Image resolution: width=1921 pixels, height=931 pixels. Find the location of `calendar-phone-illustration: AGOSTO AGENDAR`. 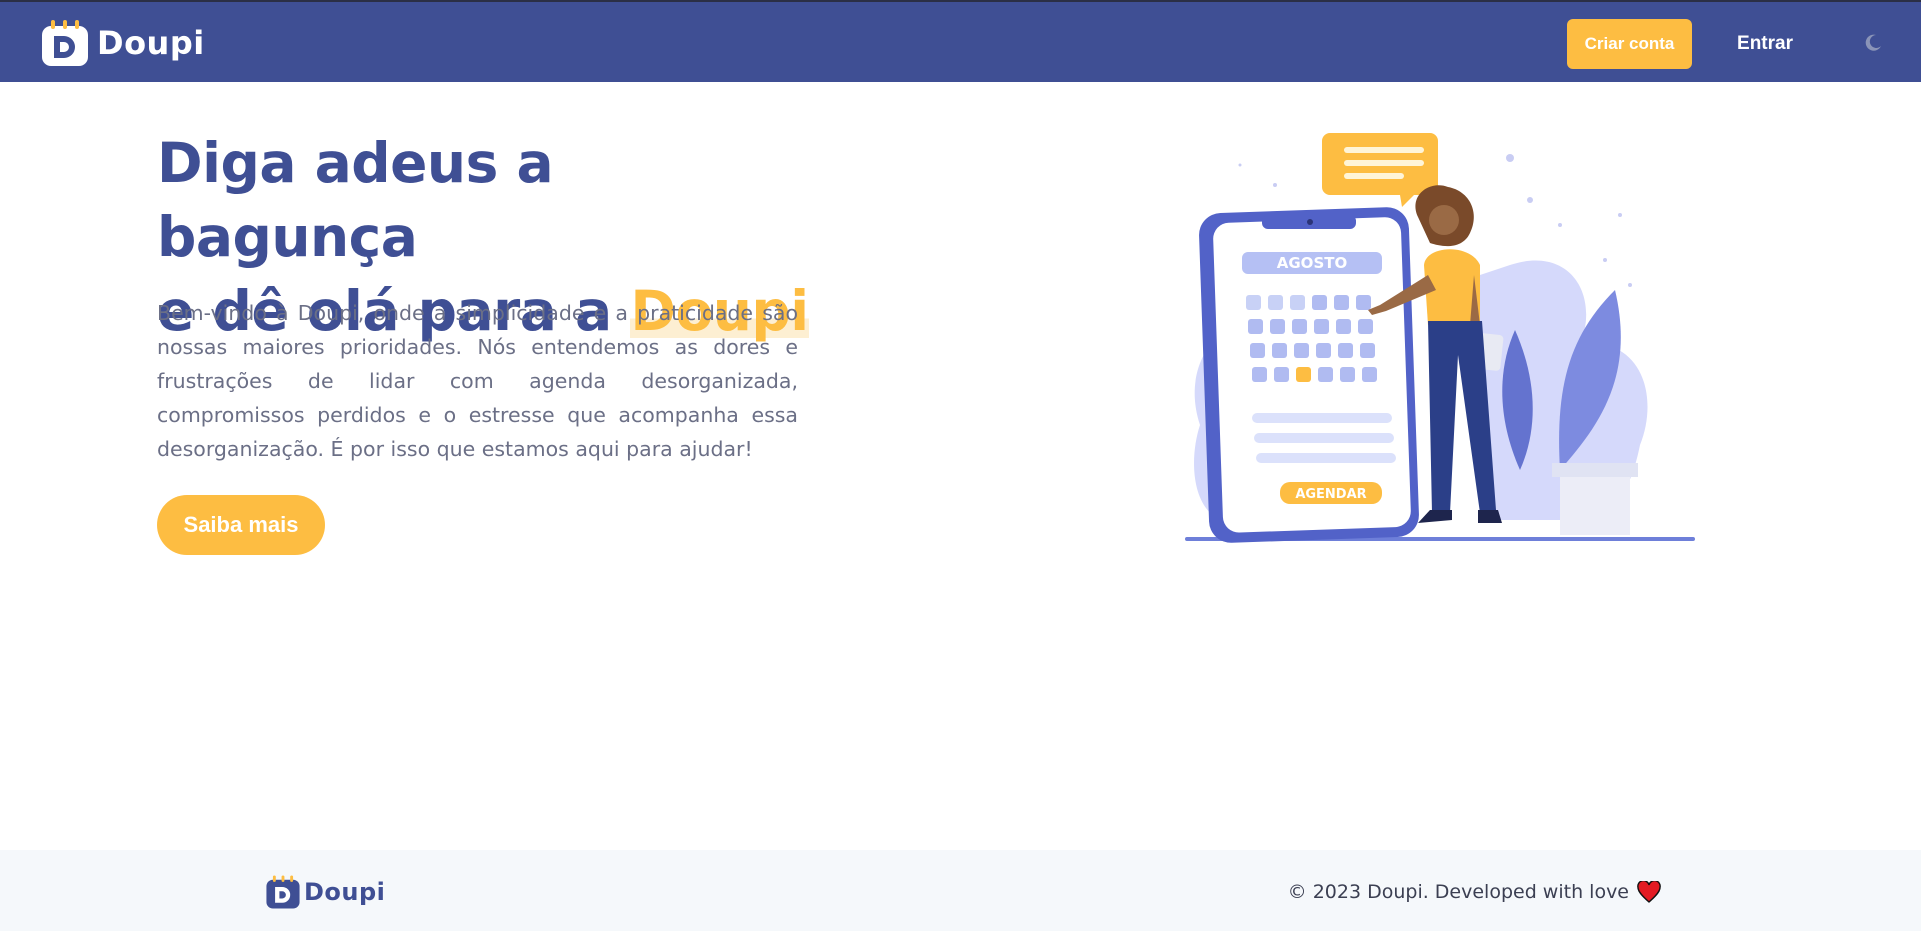

calendar-phone-illustration: AGOSTO AGENDAR is located at coordinates (1440, 338).